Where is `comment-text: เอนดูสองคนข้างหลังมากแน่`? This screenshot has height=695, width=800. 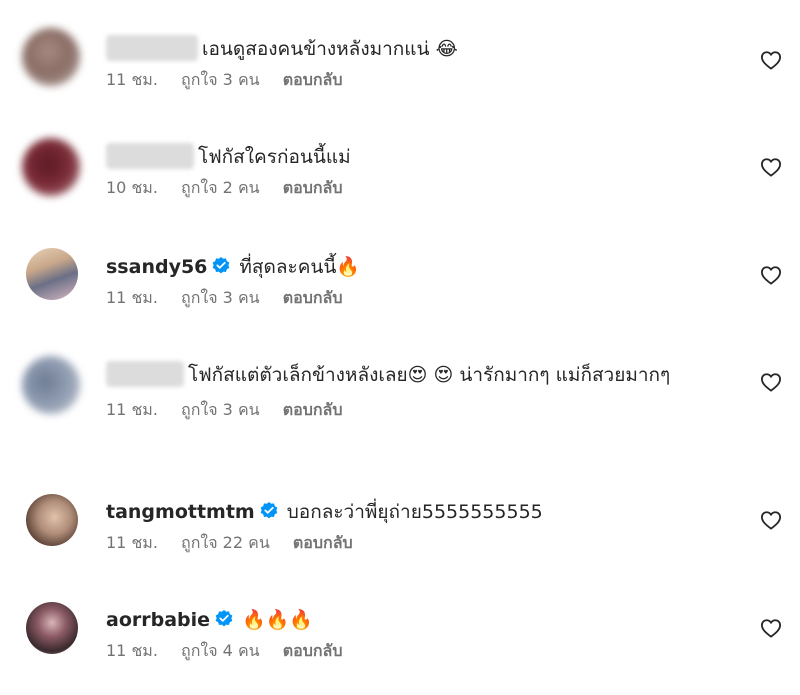 comment-text: เอนดูสองคนข้างหลังมากแน่ is located at coordinates (319, 49).